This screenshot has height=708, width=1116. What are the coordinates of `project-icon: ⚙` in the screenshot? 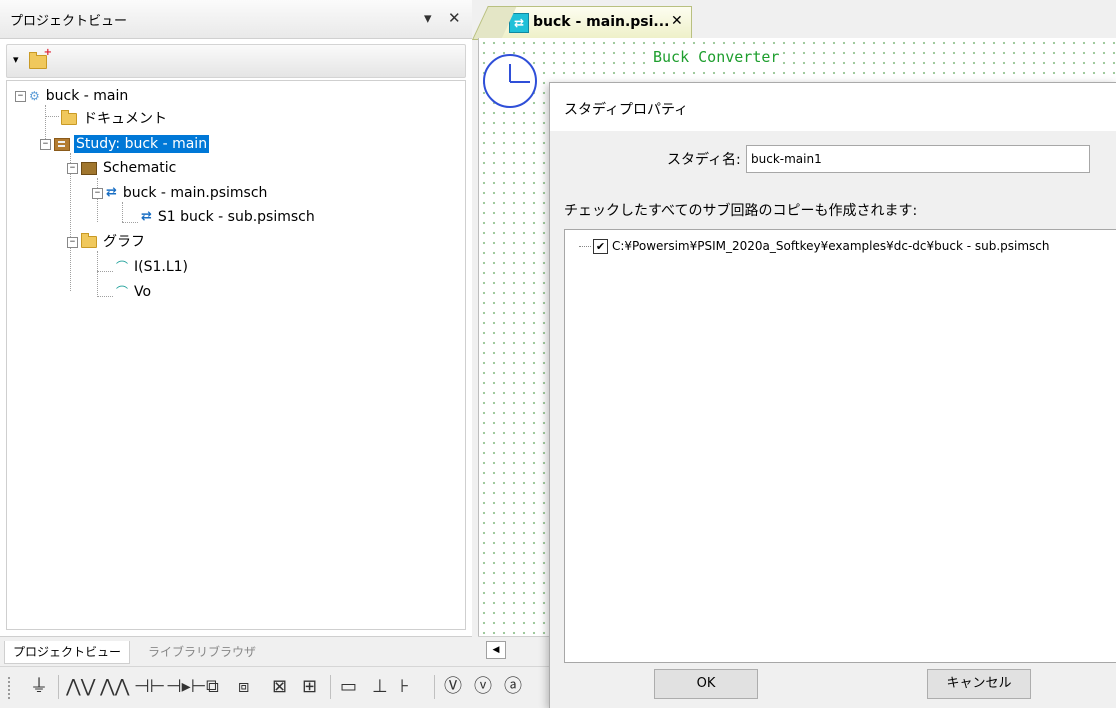 It's located at (34, 96).